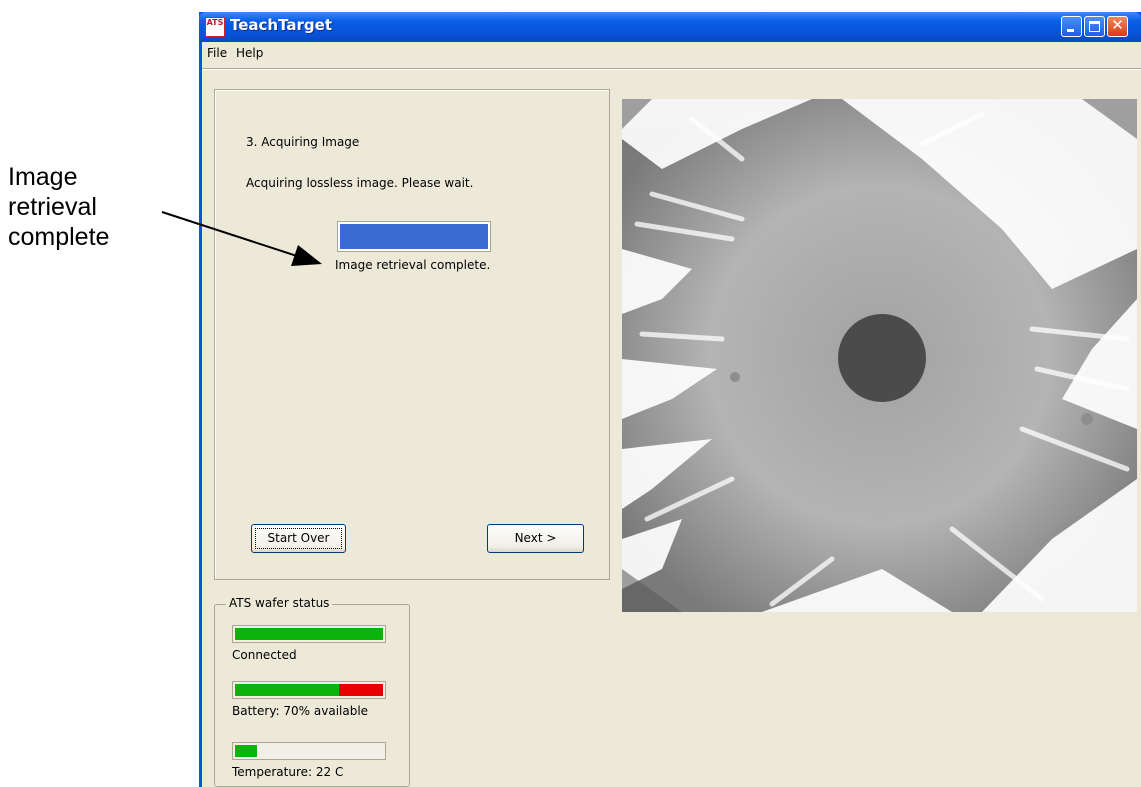 This screenshot has width=1141, height=787. Describe the element at coordinates (287, 690) in the screenshot. I see `battery-meter-fill` at that location.